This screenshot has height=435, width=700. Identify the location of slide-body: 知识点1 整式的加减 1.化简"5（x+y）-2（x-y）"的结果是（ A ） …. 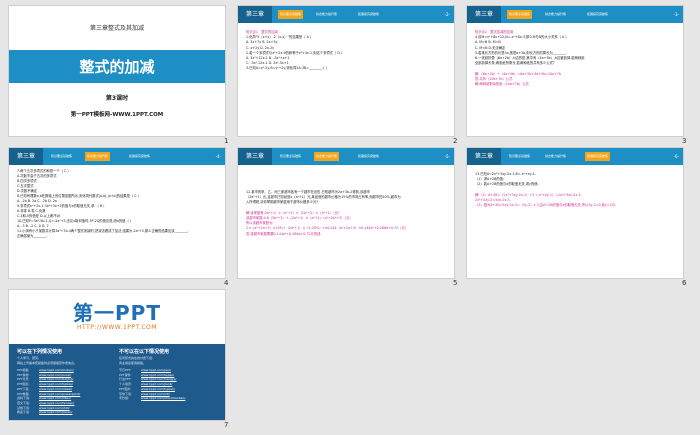
(347, 51).